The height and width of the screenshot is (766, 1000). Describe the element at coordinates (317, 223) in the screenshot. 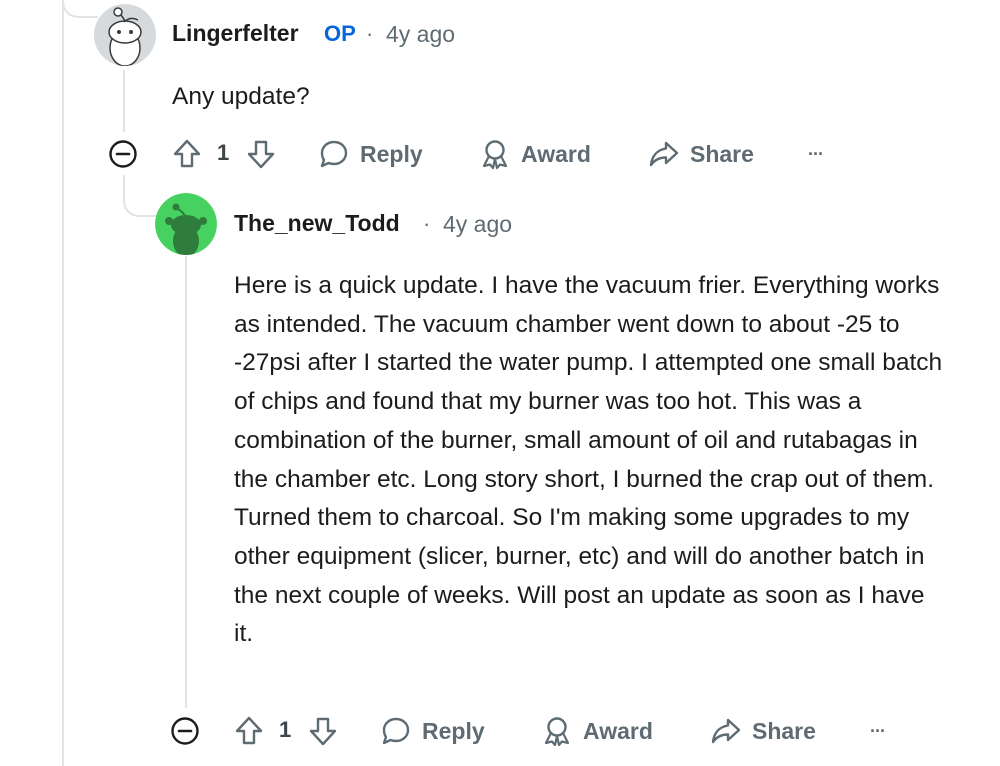

I see `comment-author: The_new_Todd` at that location.